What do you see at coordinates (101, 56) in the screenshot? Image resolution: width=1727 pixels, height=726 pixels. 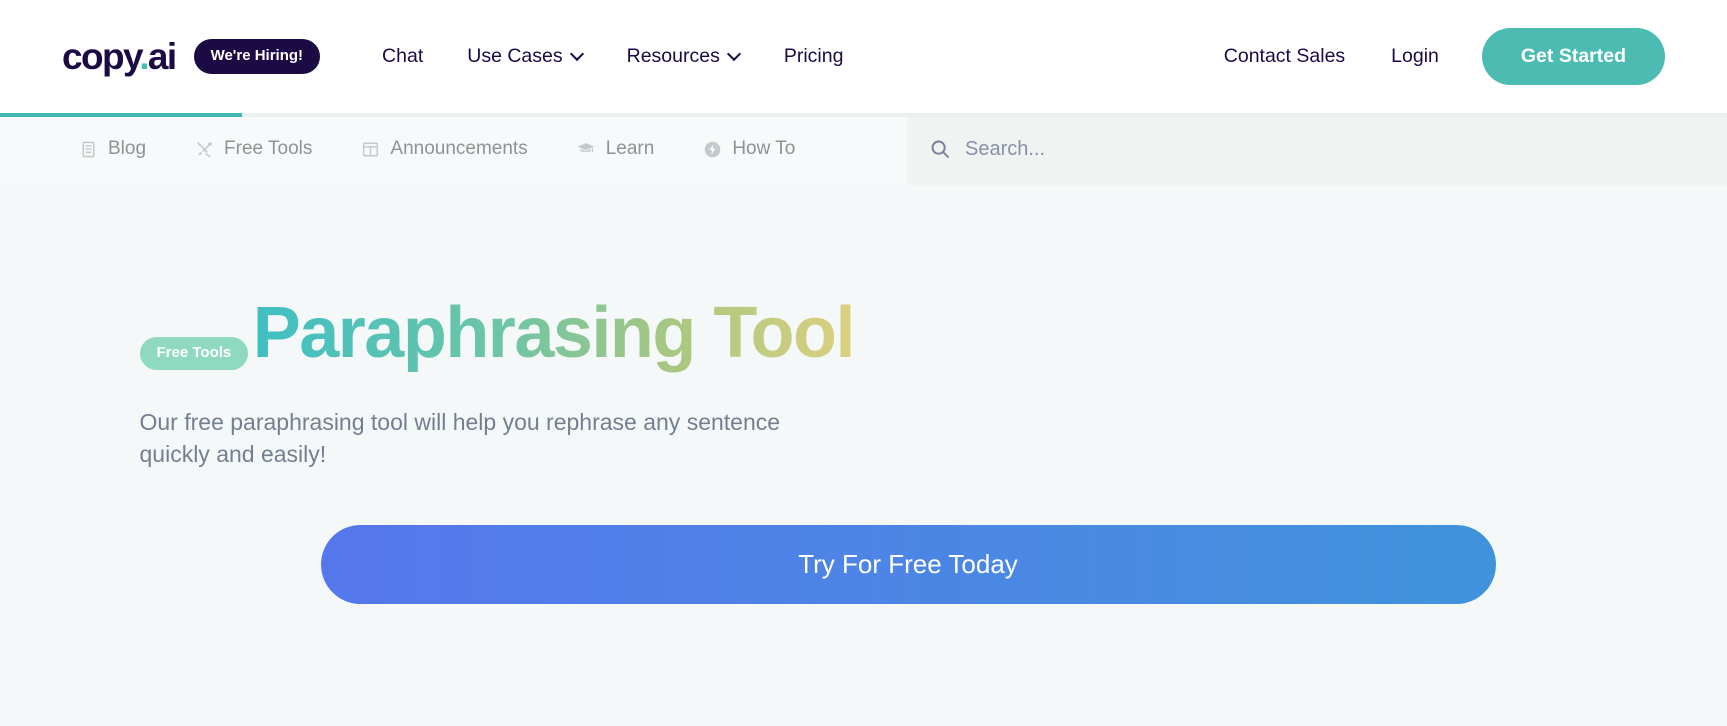 I see `logo-text: copy` at bounding box center [101, 56].